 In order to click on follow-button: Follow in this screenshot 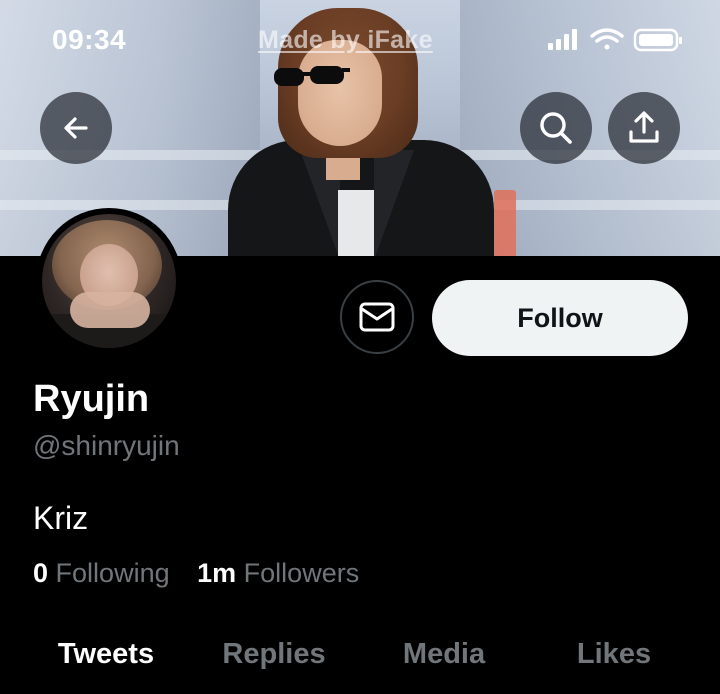, I will do `click(560, 318)`.